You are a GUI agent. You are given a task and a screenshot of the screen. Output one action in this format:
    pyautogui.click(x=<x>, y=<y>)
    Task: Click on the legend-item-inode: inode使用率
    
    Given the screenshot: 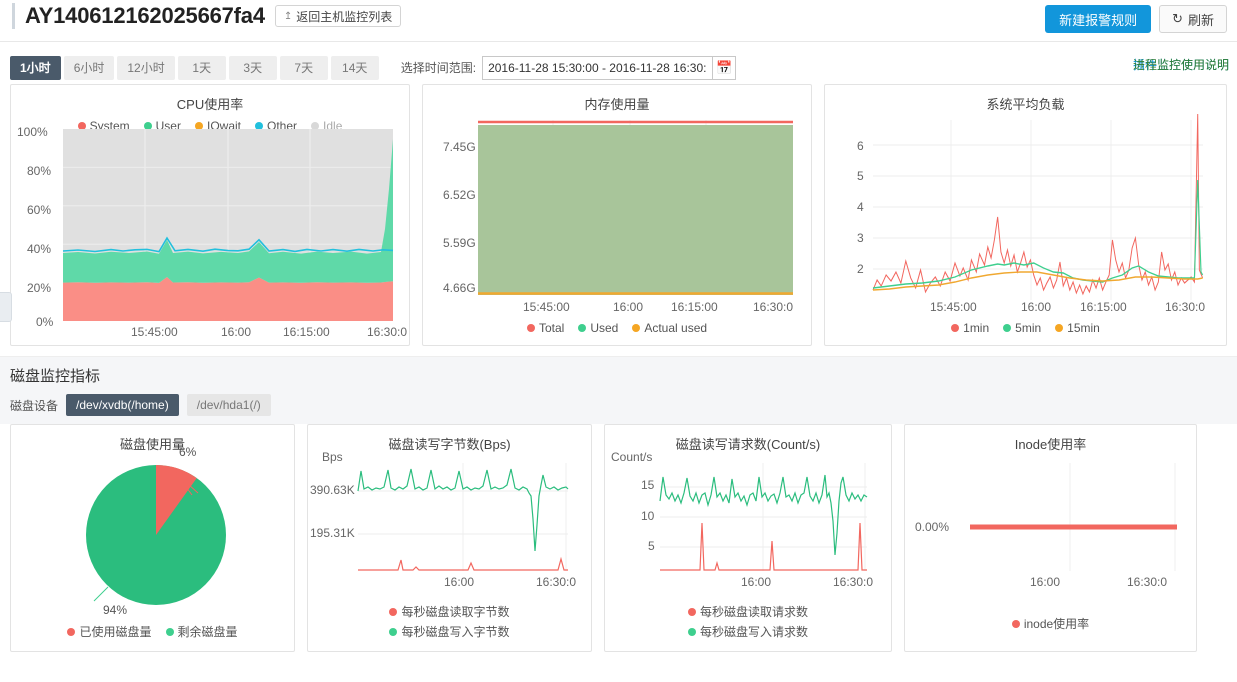 What is the action you would take?
    pyautogui.click(x=1050, y=623)
    